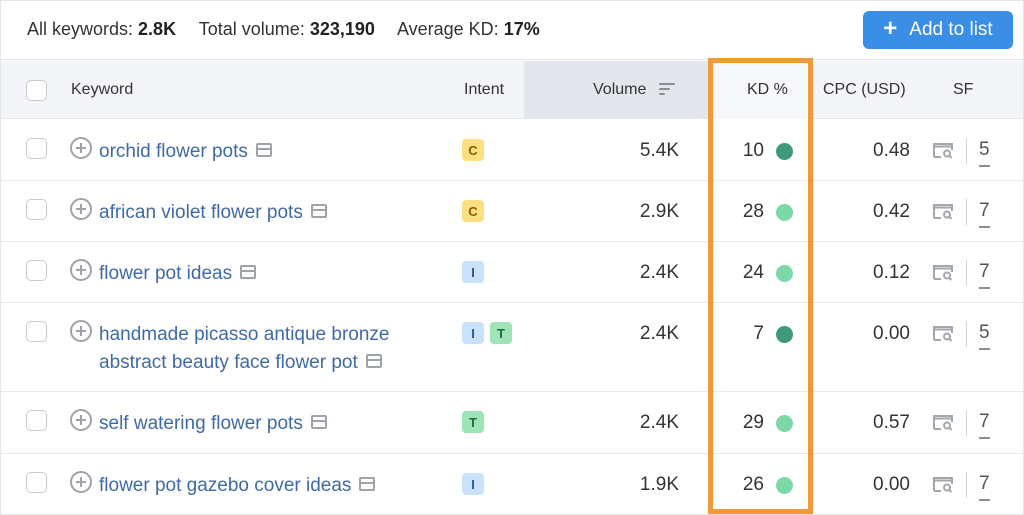  Describe the element at coordinates (102, 90) in the screenshot. I see `keyword-column-header: Keyword` at that location.